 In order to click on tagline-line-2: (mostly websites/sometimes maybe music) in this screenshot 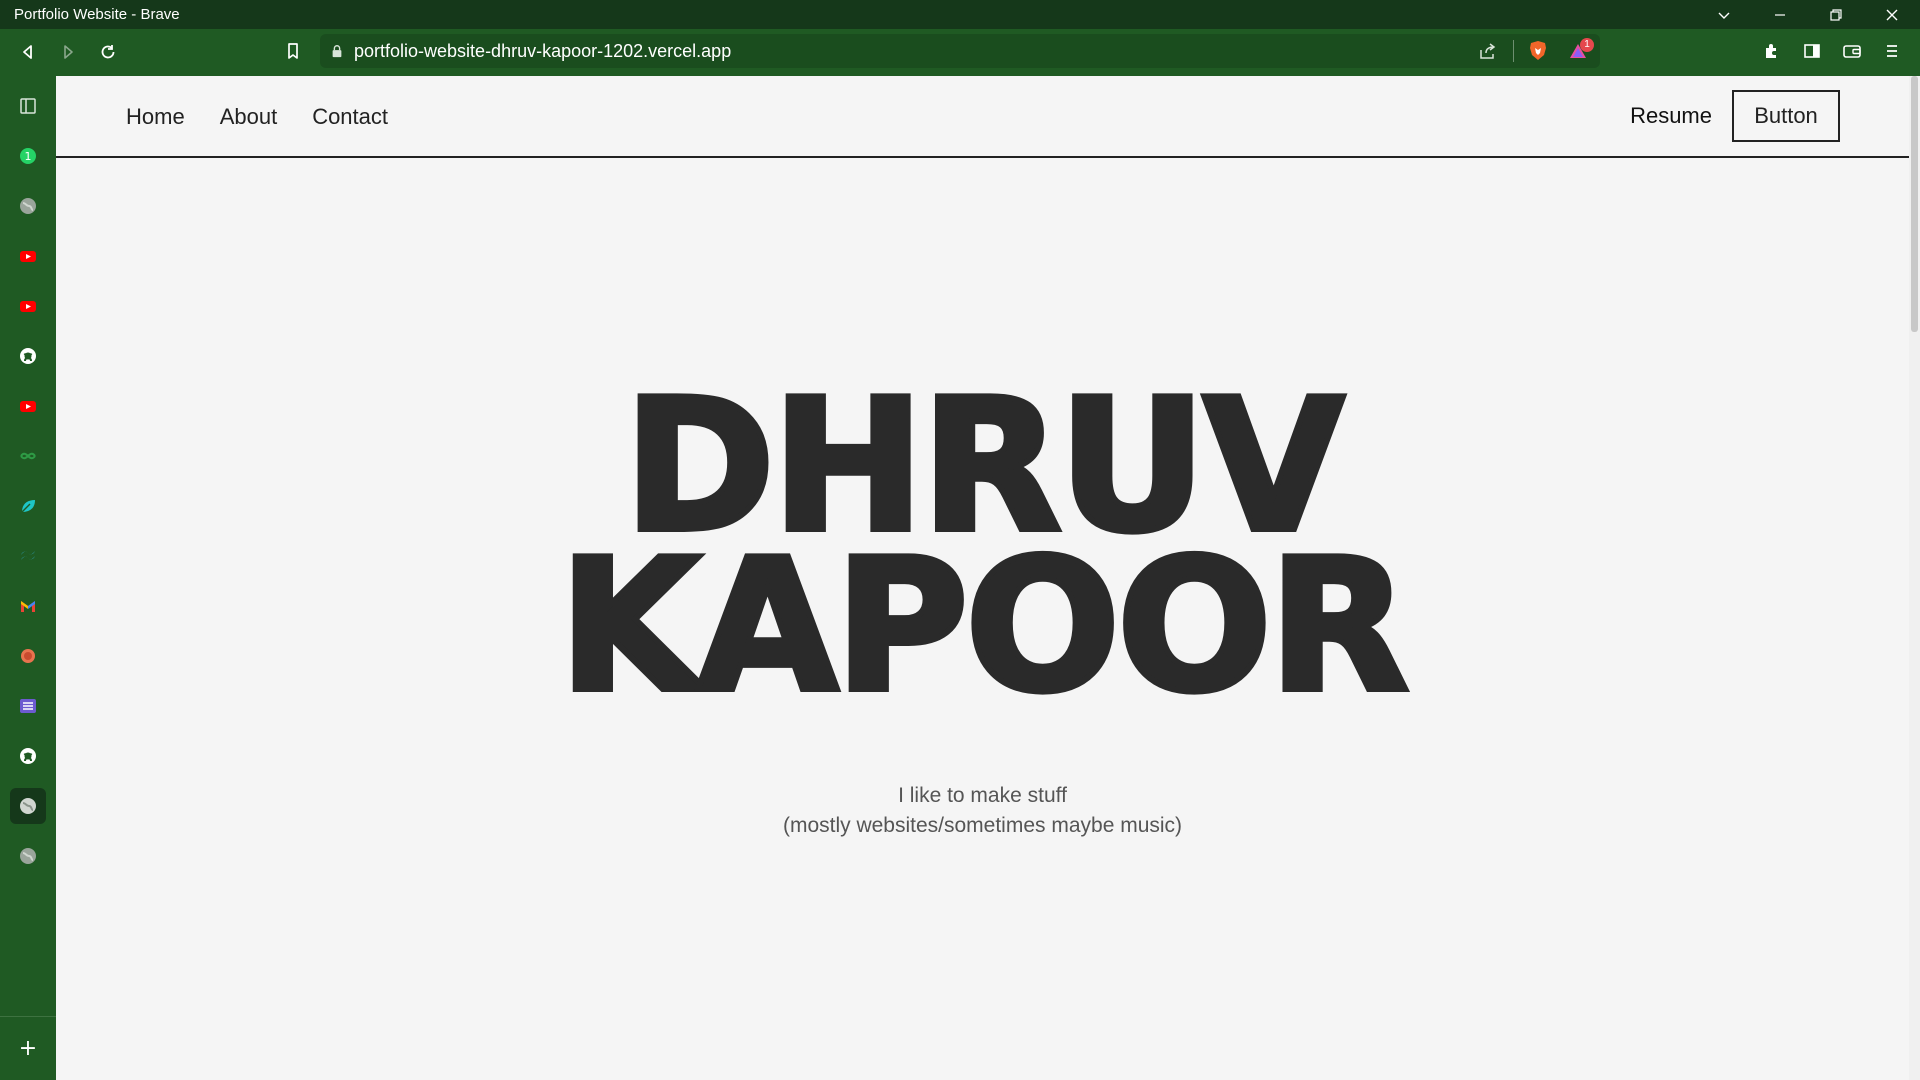, I will do `click(982, 825)`.